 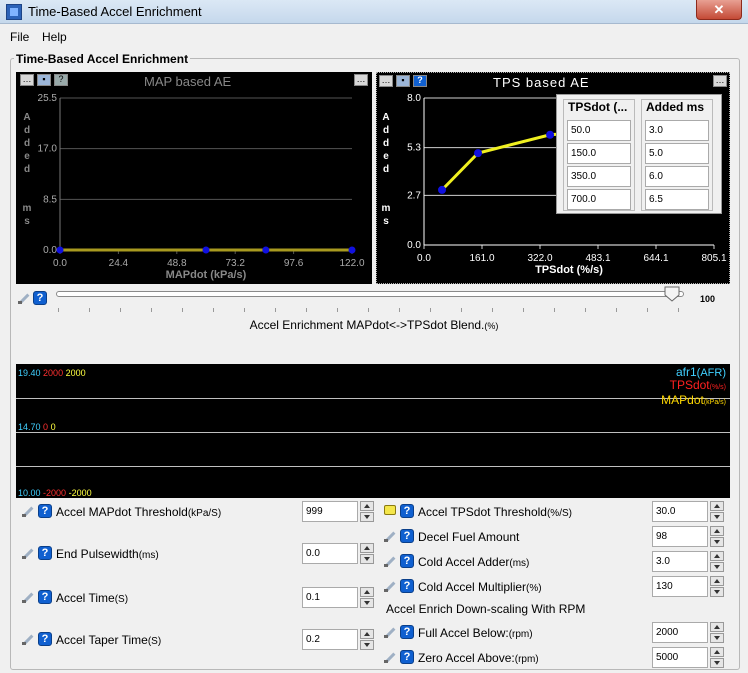 What do you see at coordinates (475, 633) in the screenshot?
I see `rpm-props-label: Full Accel Below:(rpm)` at bounding box center [475, 633].